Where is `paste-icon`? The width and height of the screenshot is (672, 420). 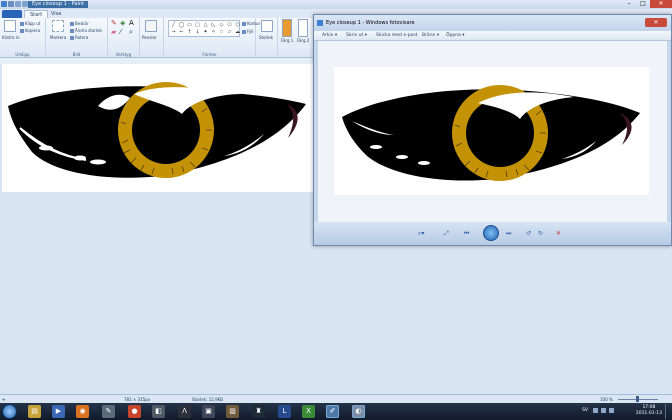
paste-icon is located at coordinates (10, 26).